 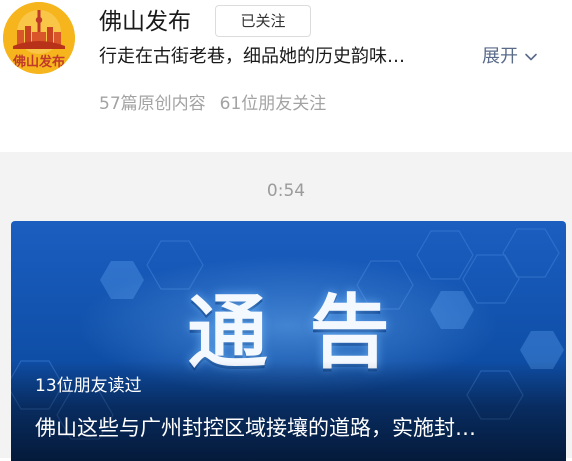 What do you see at coordinates (500, 56) in the screenshot?
I see `expand-label: 展开` at bounding box center [500, 56].